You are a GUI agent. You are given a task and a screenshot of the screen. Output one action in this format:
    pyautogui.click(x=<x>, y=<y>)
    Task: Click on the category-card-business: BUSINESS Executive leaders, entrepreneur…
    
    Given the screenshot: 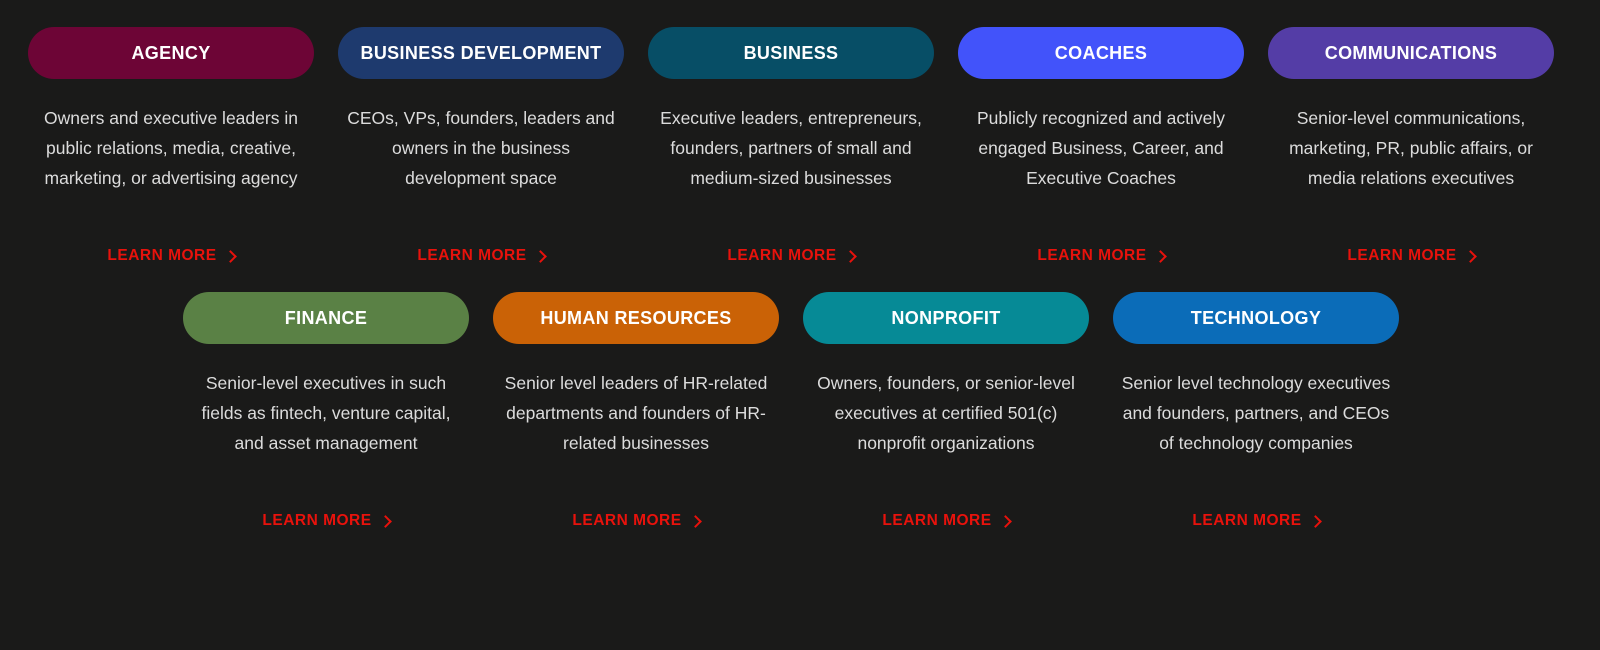 What is the action you would take?
    pyautogui.click(x=791, y=146)
    